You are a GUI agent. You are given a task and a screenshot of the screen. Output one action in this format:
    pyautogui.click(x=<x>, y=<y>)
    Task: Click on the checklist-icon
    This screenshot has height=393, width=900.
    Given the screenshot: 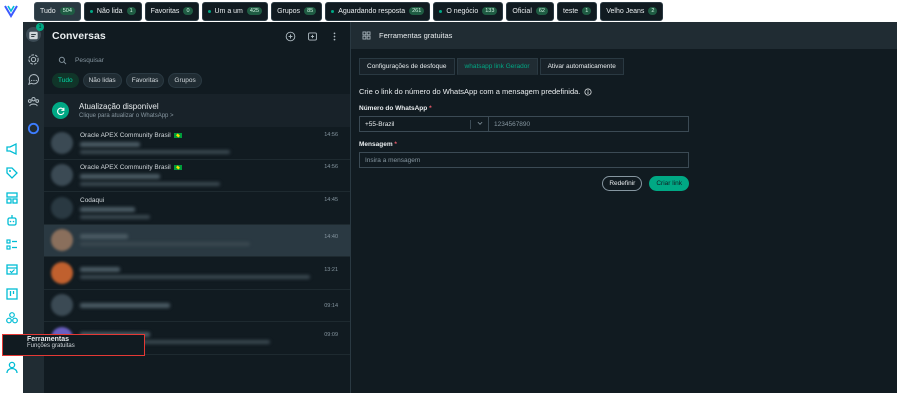 What is the action you would take?
    pyautogui.click(x=12, y=245)
    